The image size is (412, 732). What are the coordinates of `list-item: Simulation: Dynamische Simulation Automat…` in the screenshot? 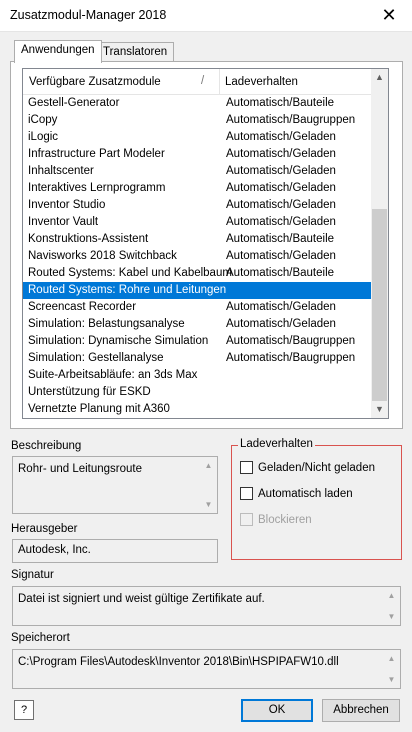 It's located at (197, 341).